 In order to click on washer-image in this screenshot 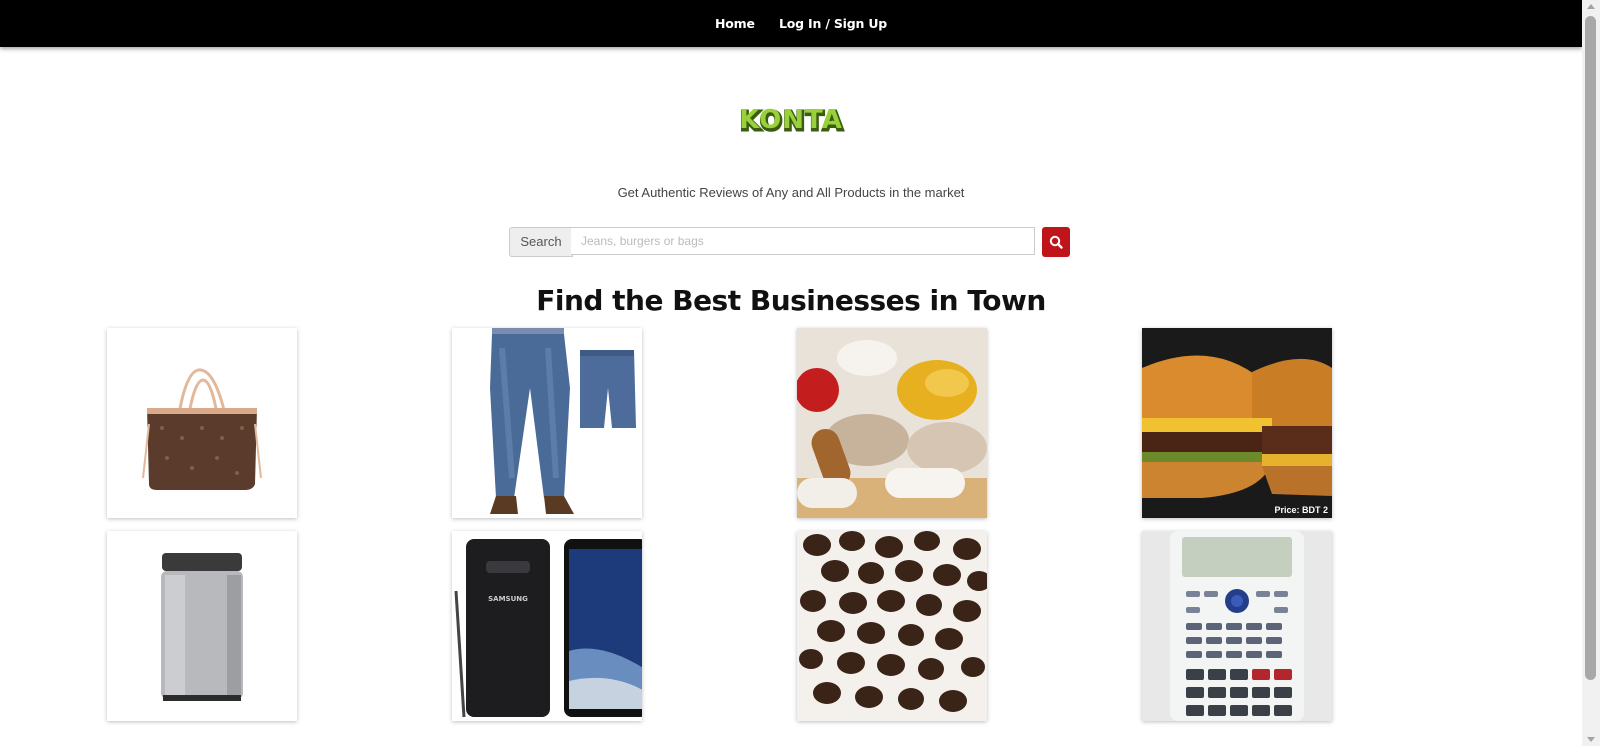, I will do `click(202, 626)`.